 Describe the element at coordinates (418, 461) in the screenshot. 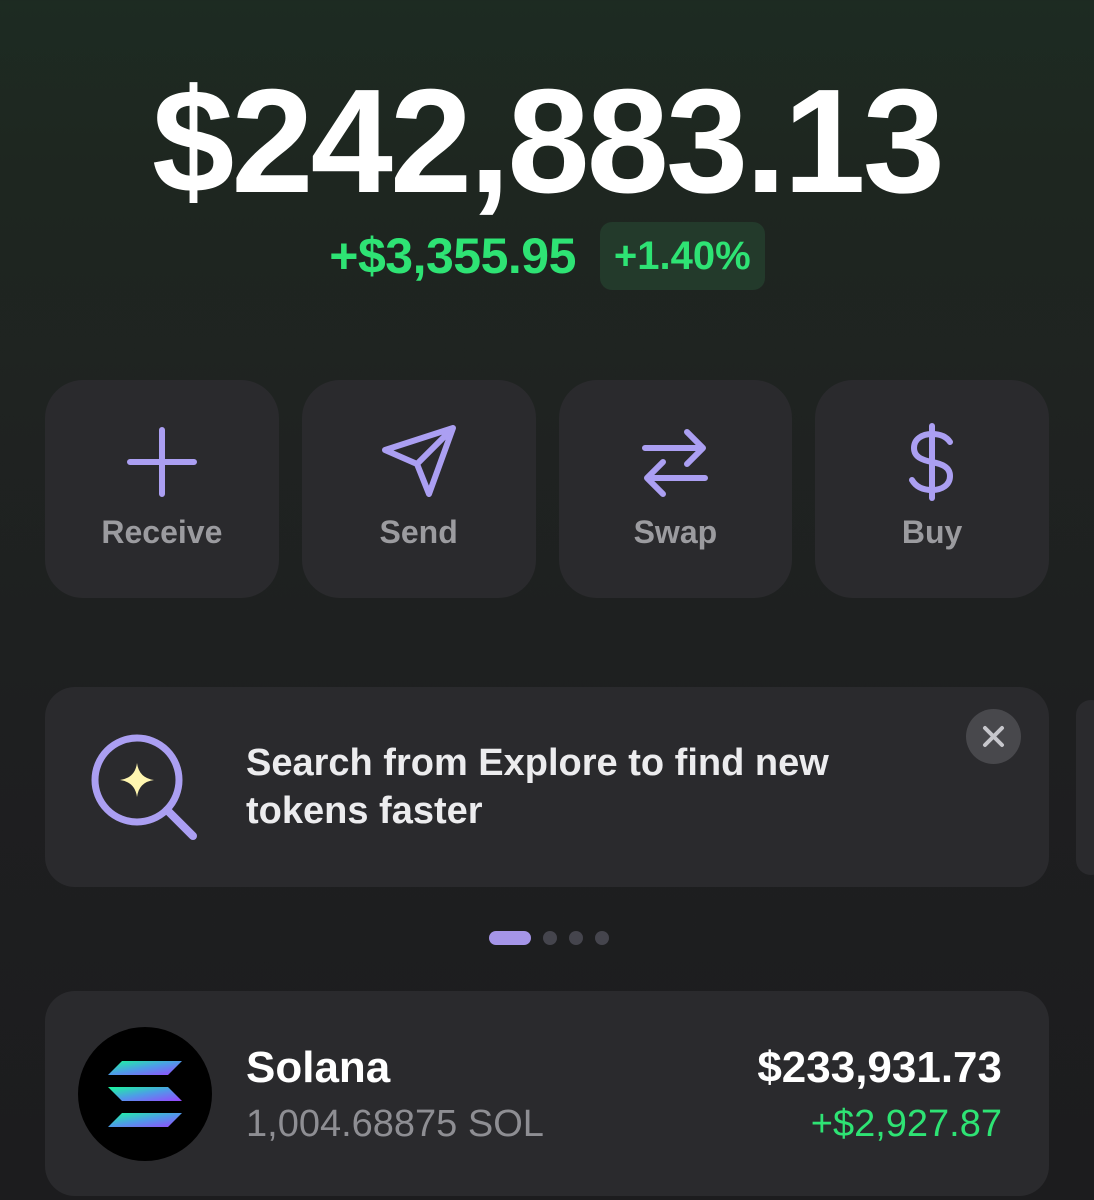

I see `send-icon` at that location.